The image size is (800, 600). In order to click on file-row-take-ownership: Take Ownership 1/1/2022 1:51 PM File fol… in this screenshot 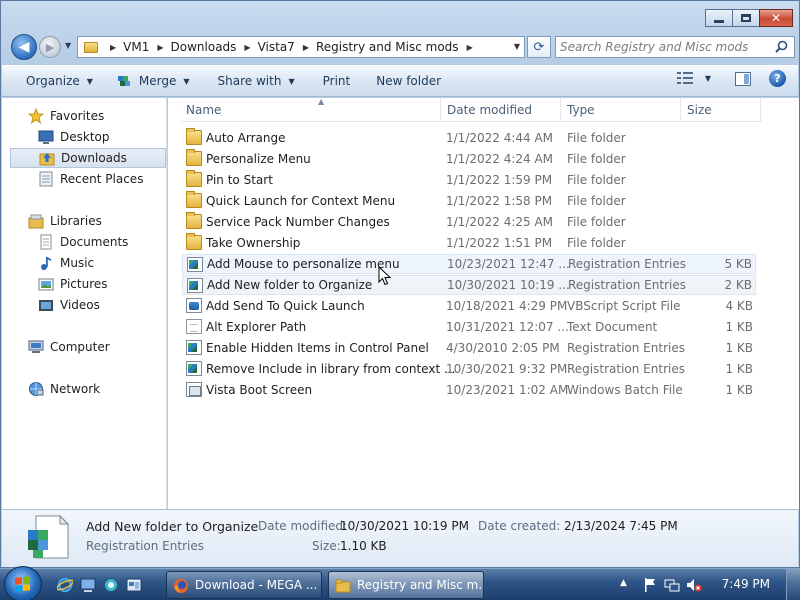, I will do `click(469, 243)`.